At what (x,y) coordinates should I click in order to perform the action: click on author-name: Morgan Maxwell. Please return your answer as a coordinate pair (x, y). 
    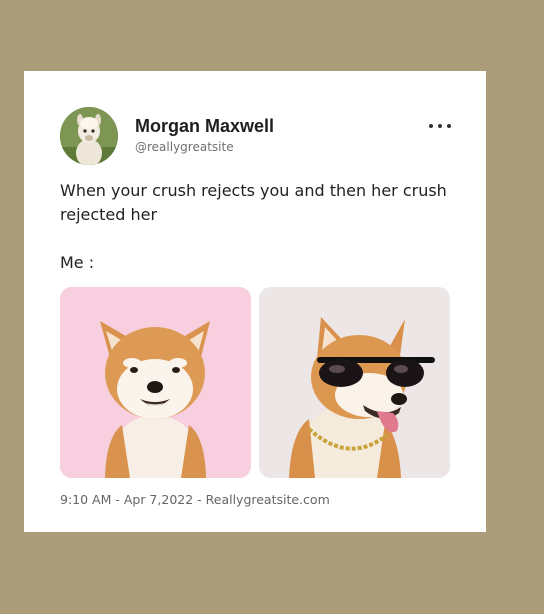
    Looking at the image, I should click on (204, 126).